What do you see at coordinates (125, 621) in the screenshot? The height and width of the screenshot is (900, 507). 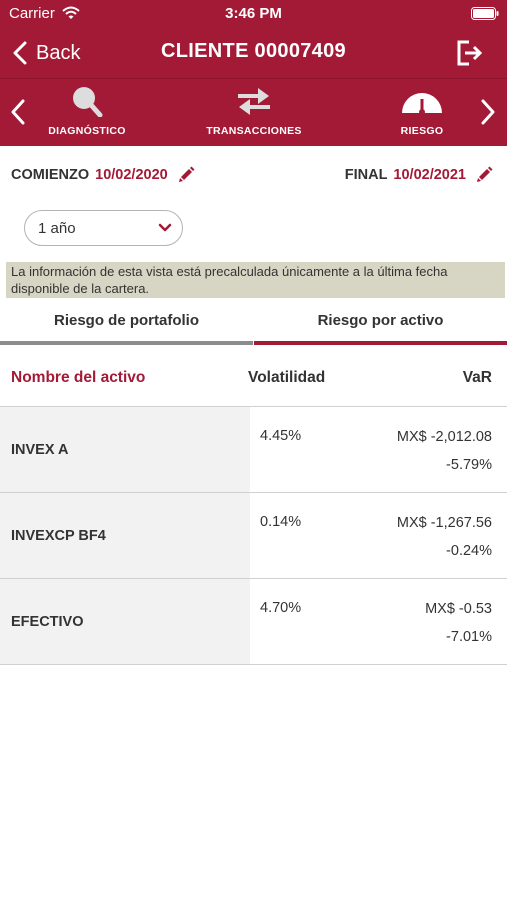 I see `asset-name: EFECTIVO` at bounding box center [125, 621].